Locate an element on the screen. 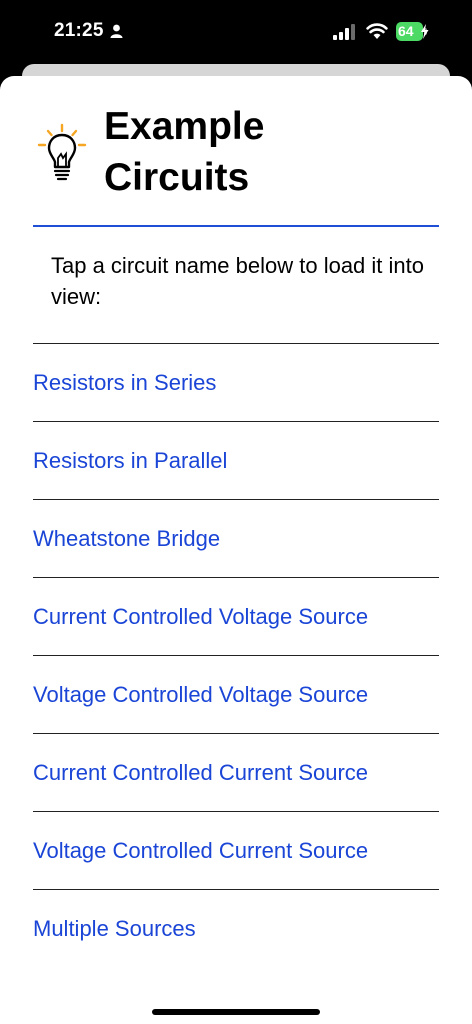 The width and height of the screenshot is (472, 1024). page-title: Example Circuits is located at coordinates (234, 152).